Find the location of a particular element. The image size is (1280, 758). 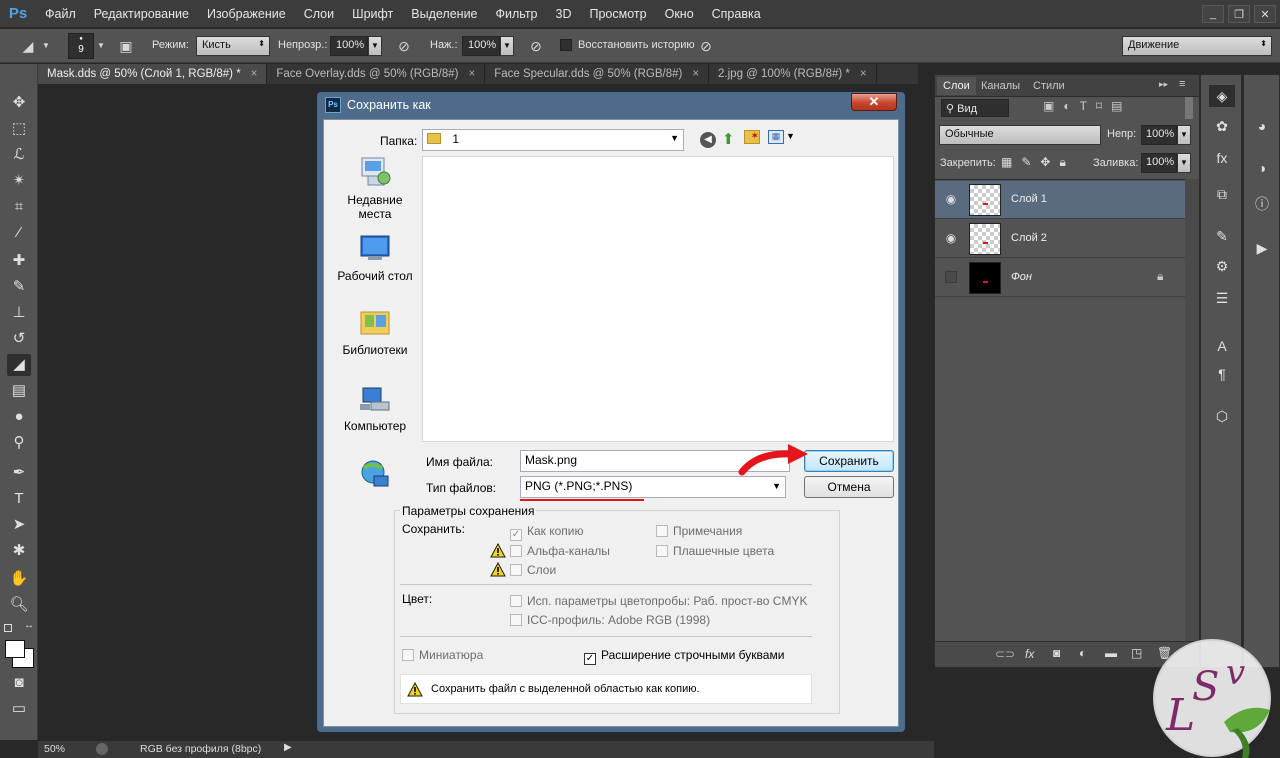

spot-colors-checkbox: Плашечные цвета is located at coordinates (715, 551).